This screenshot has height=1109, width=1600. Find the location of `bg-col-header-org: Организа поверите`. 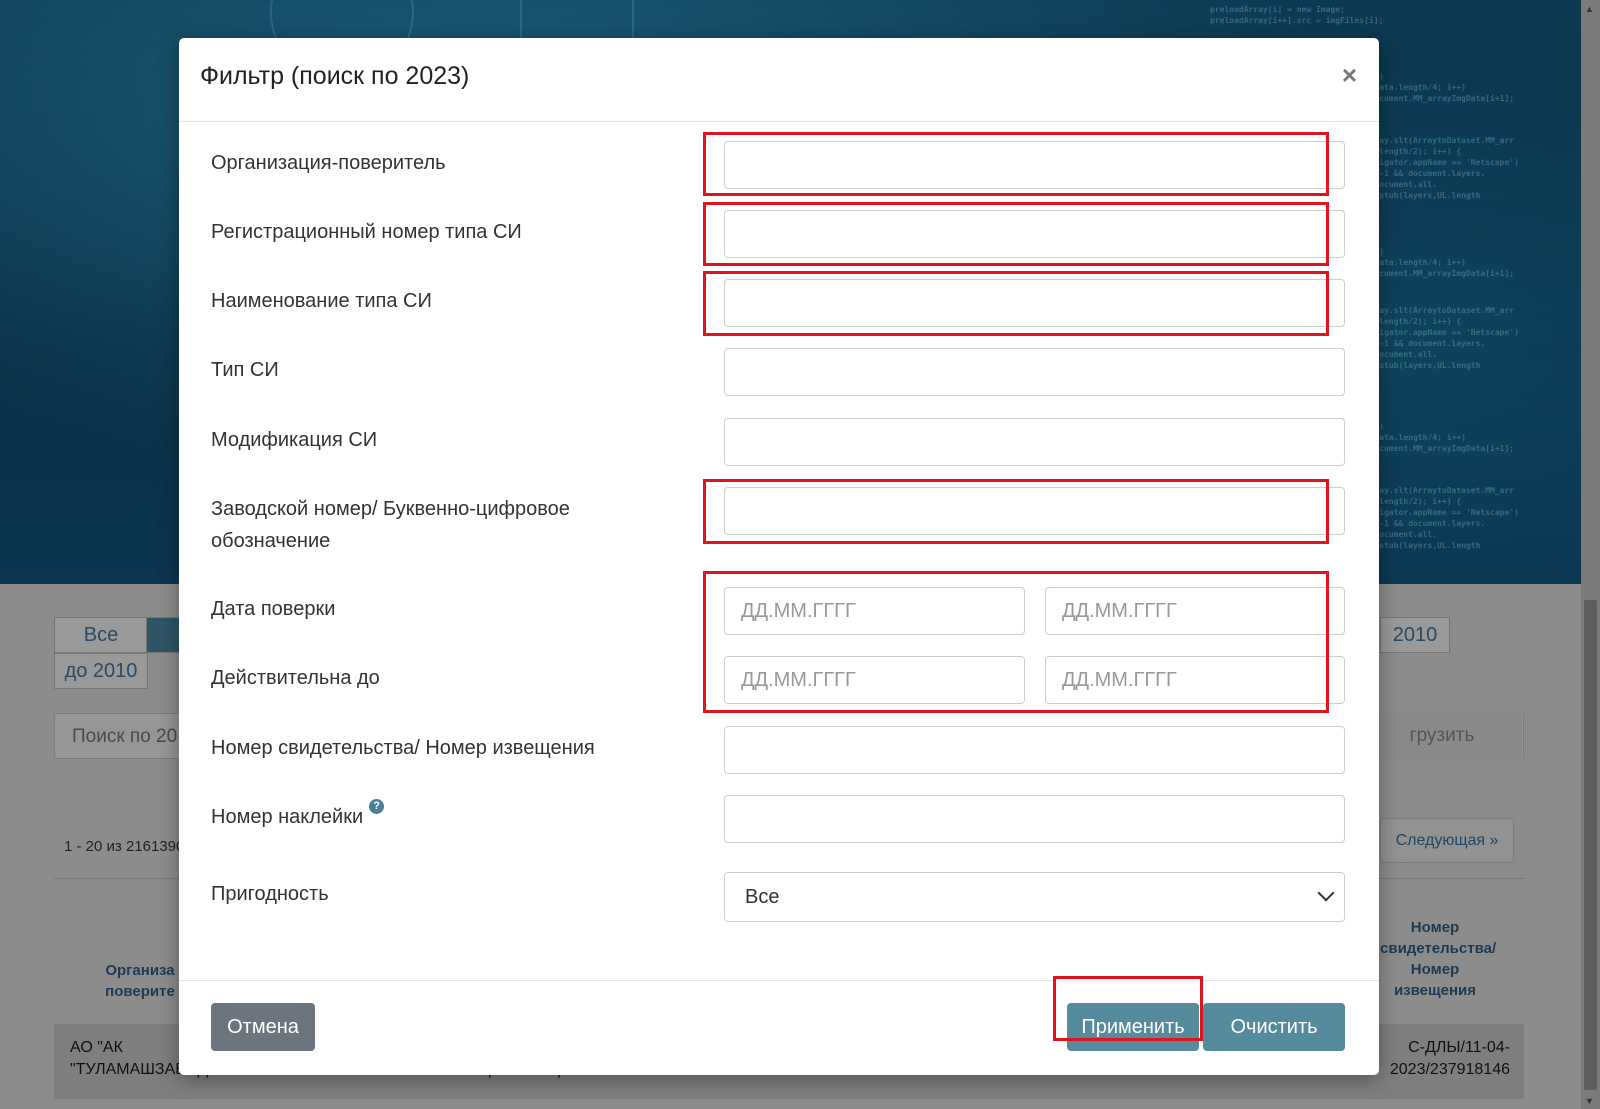

bg-col-header-org: Организа поверите is located at coordinates (140, 981).